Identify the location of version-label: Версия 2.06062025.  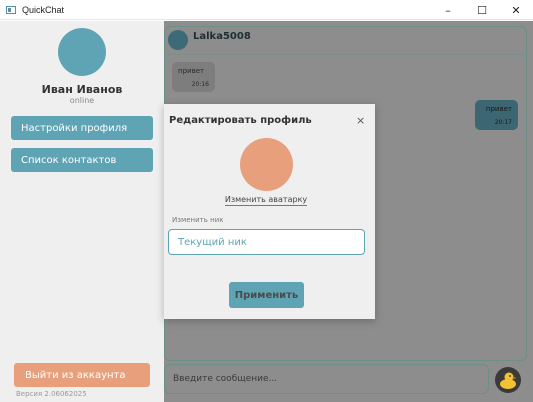
(51, 394).